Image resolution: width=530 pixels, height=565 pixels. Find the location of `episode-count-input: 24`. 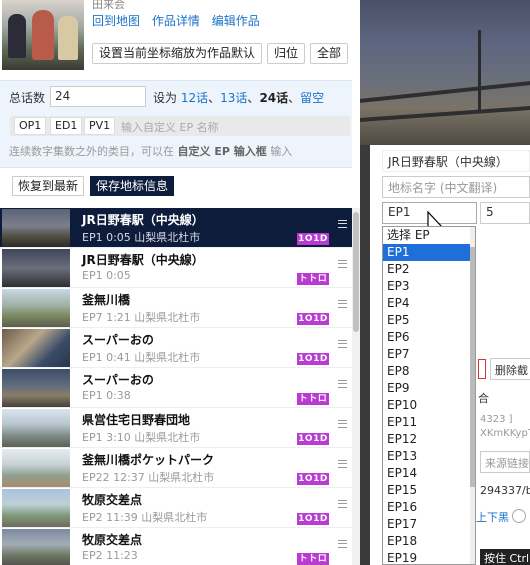

episode-count-input: 24 is located at coordinates (98, 96).